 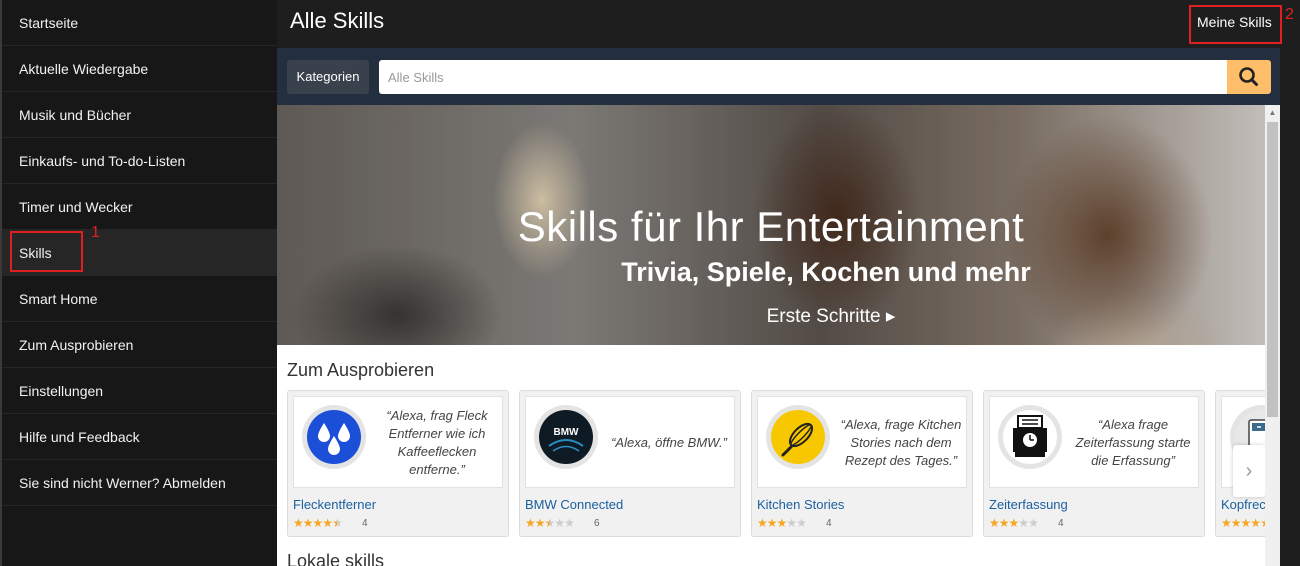 What do you see at coordinates (336, 558) in the screenshot?
I see `section-title-lokale-skills: Lokale skills` at bounding box center [336, 558].